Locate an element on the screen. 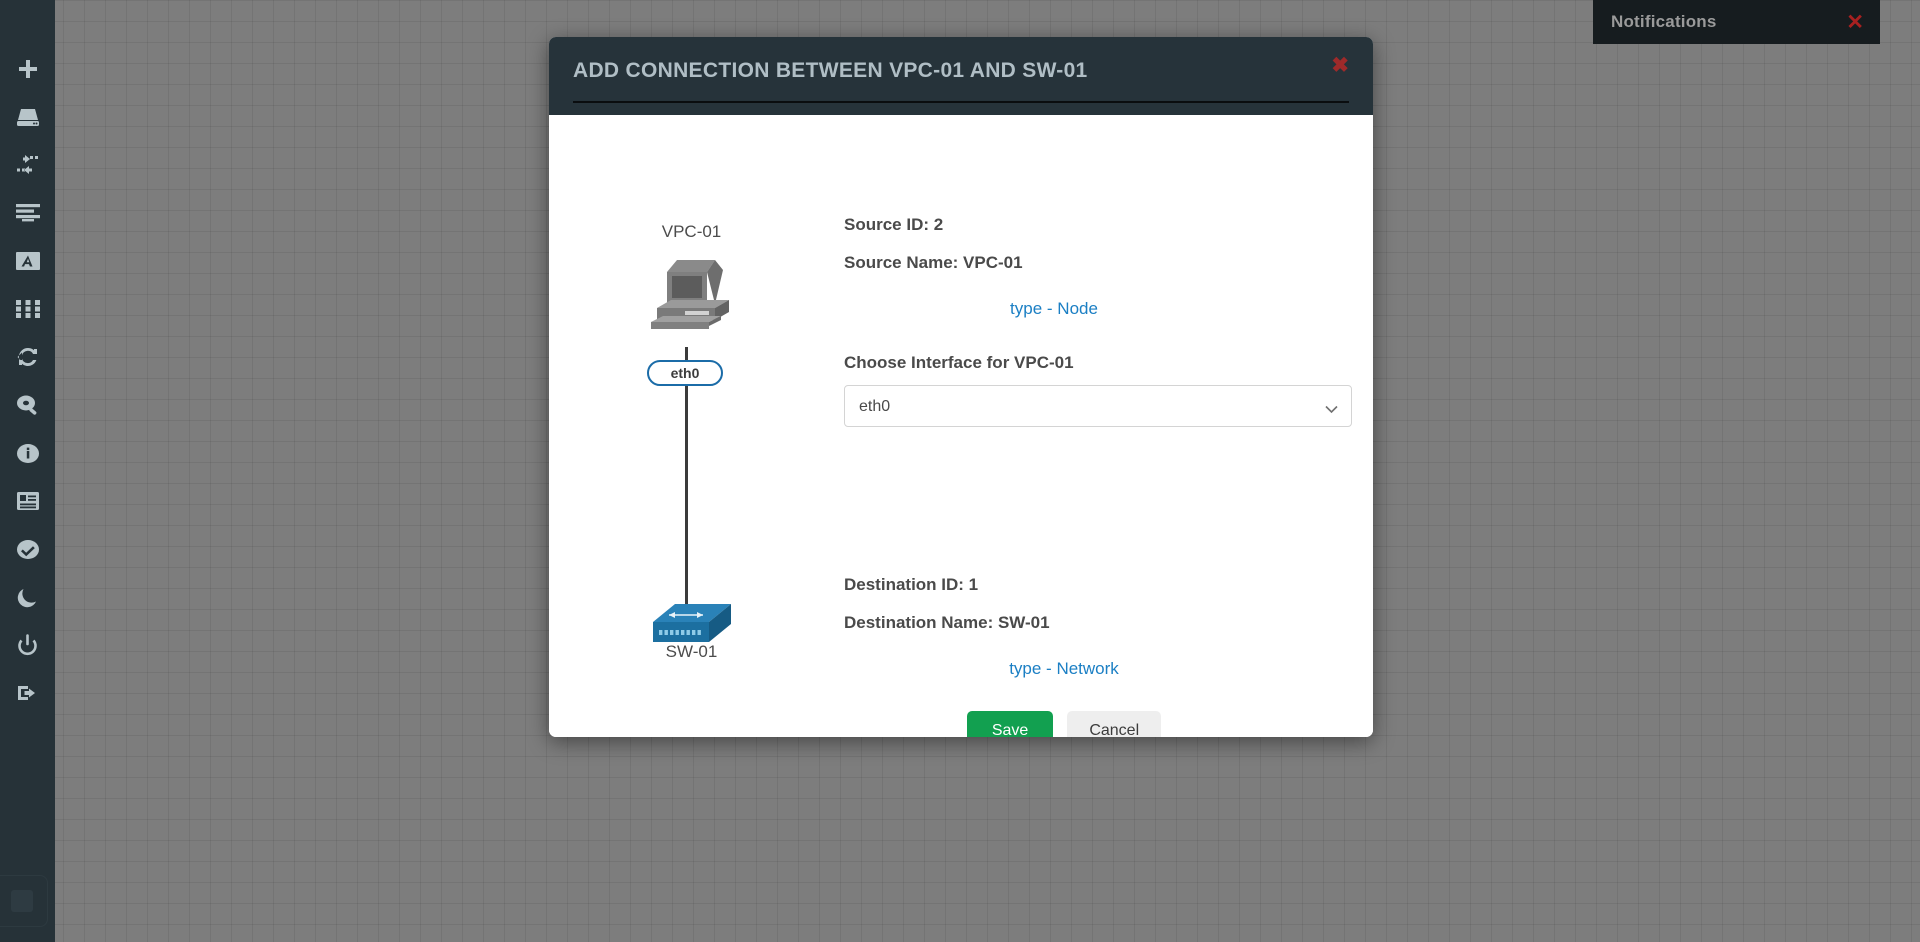 The height and width of the screenshot is (942, 1920). sidebar-item-info is located at coordinates (27, 453).